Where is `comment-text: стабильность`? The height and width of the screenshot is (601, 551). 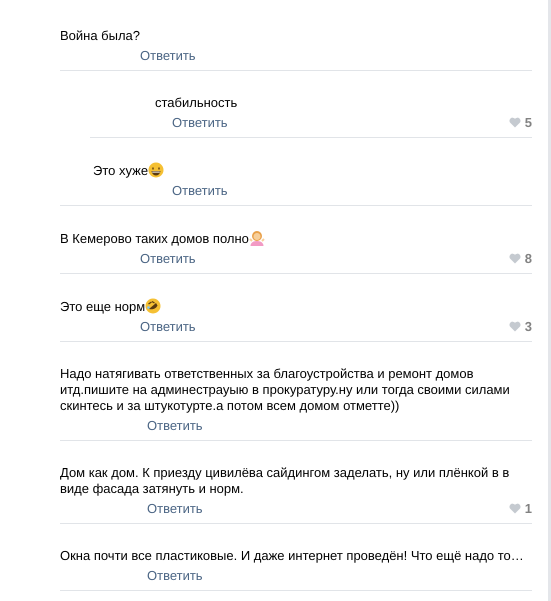 comment-text: стабильность is located at coordinates (196, 103).